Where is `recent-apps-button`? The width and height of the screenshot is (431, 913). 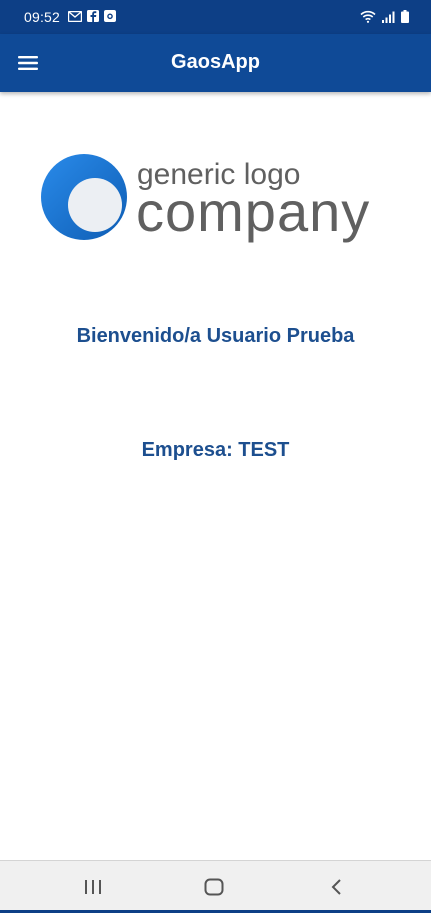 recent-apps-button is located at coordinates (93, 887).